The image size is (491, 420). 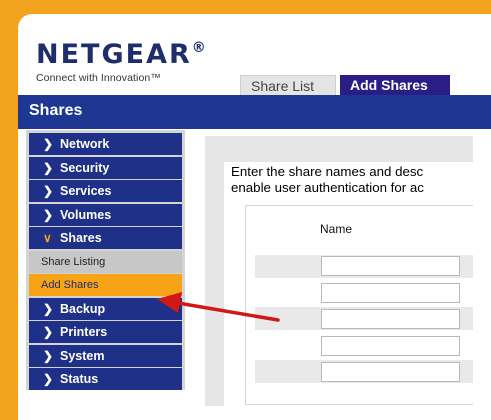 What do you see at coordinates (85, 144) in the screenshot?
I see `sidebar-item-label: Network` at bounding box center [85, 144].